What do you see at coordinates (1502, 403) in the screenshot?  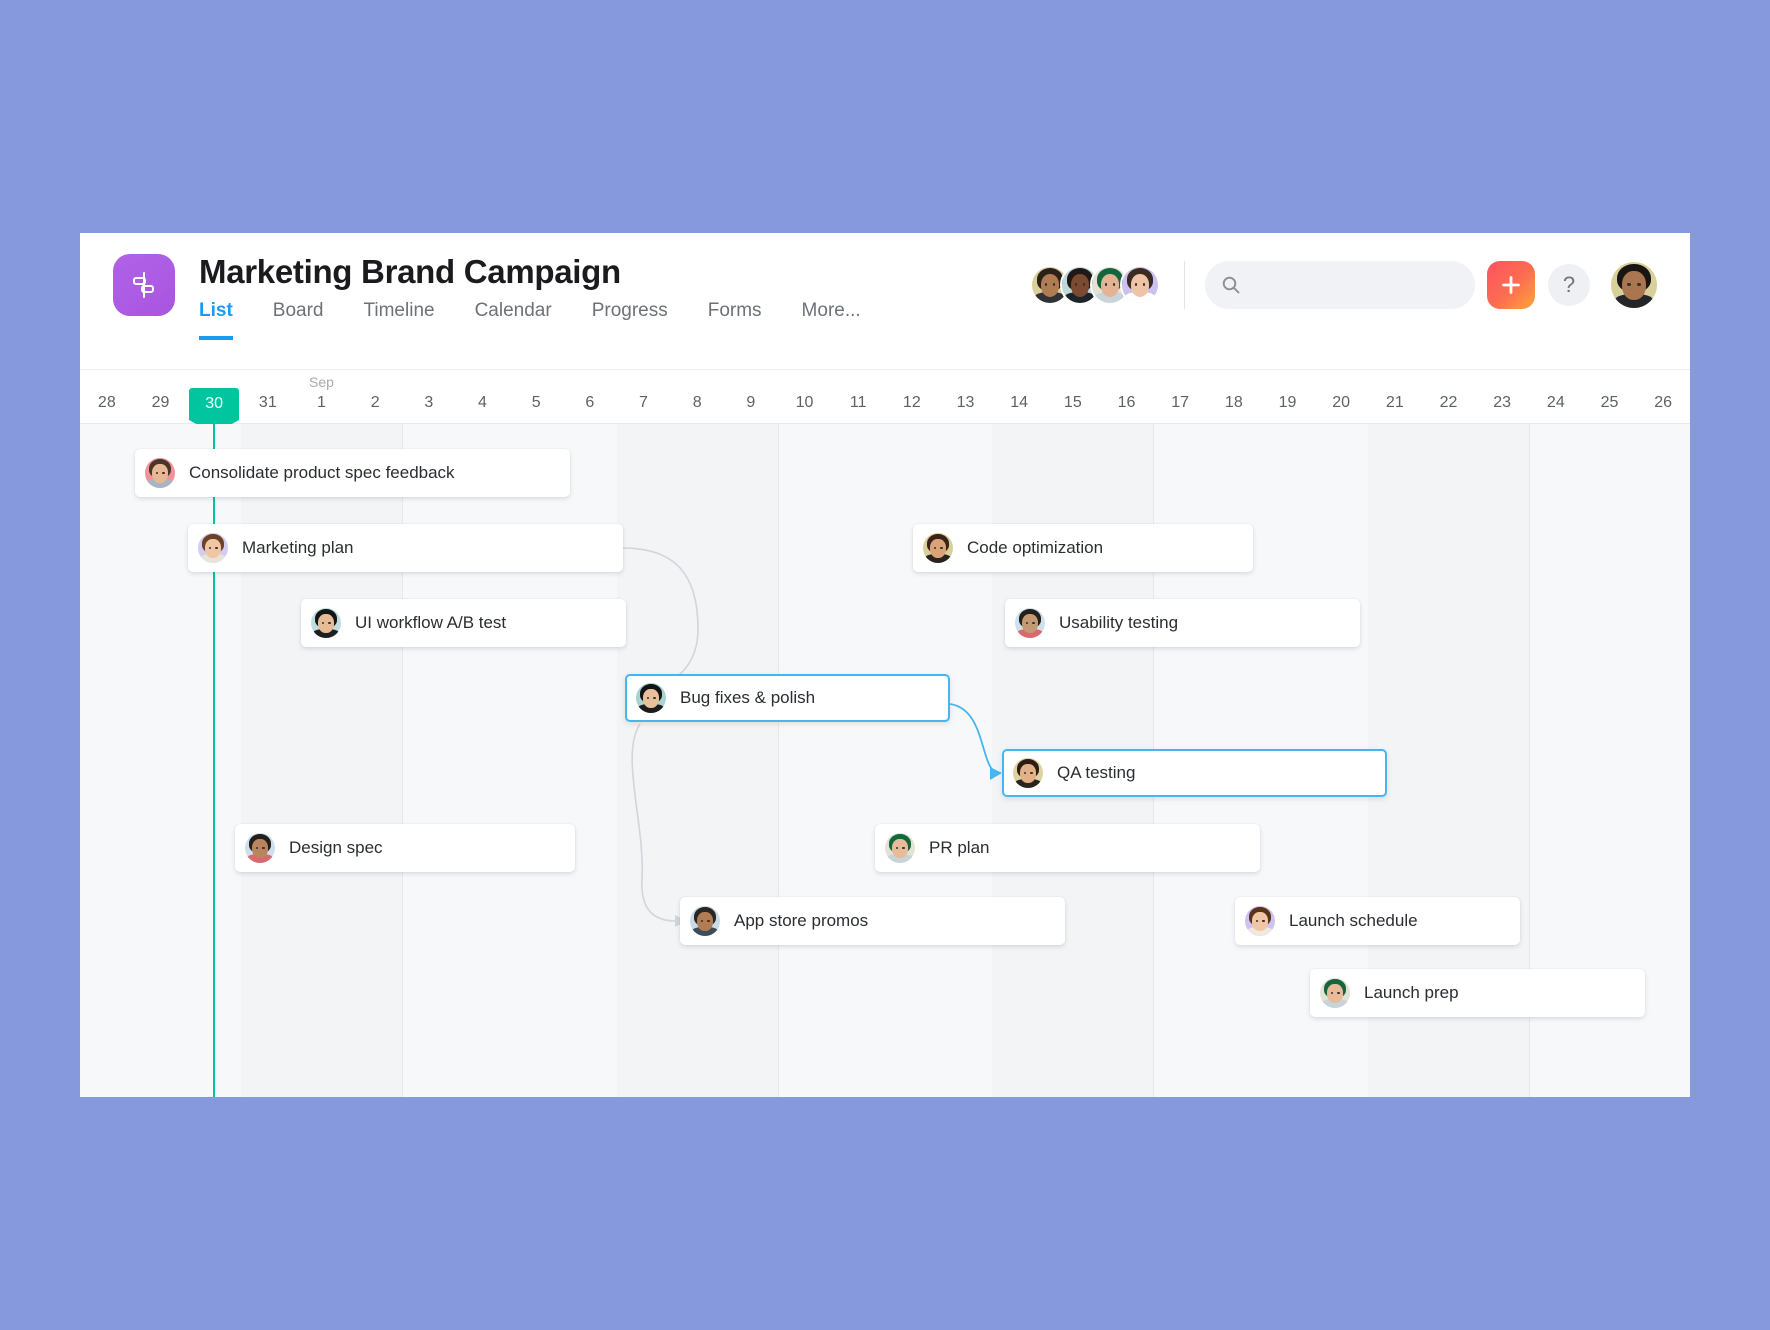 I see `ruler-day-23: 23` at bounding box center [1502, 403].